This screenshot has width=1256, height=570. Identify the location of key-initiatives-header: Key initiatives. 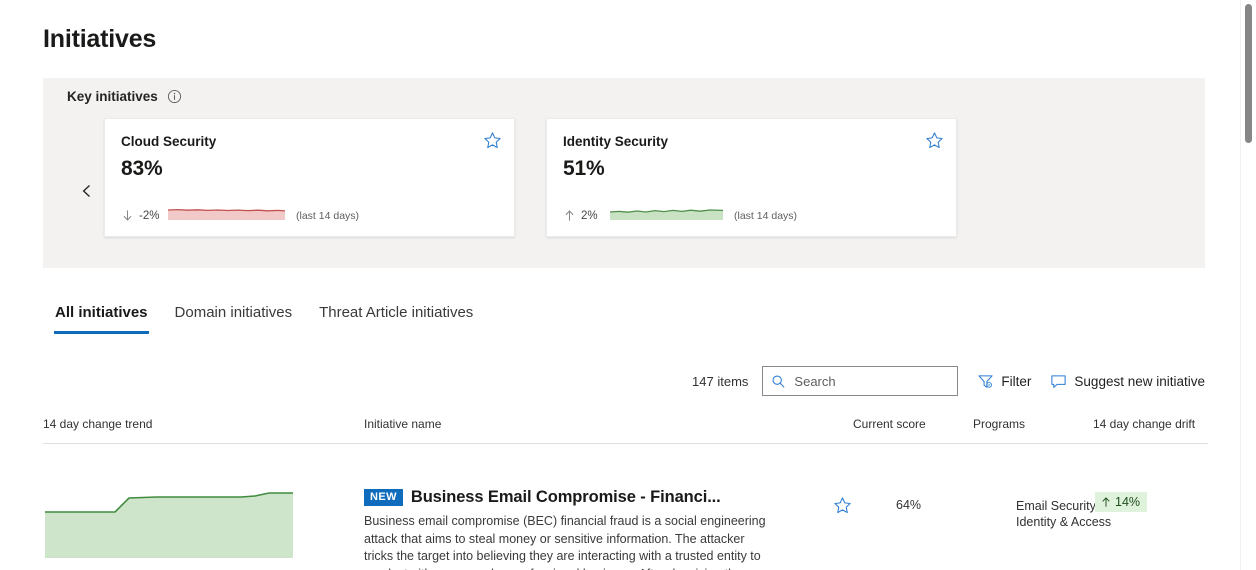
(124, 96).